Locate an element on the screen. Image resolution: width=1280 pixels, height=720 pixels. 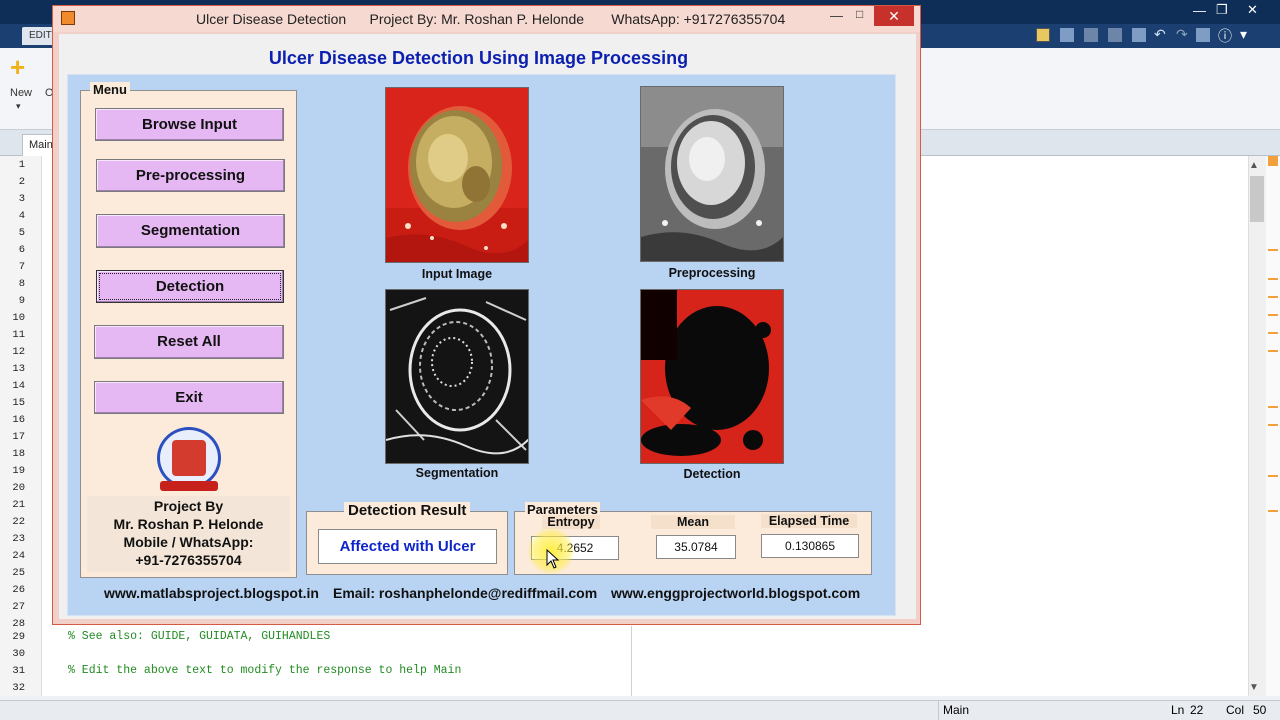
layout-icon is located at coordinates (1043, 35).